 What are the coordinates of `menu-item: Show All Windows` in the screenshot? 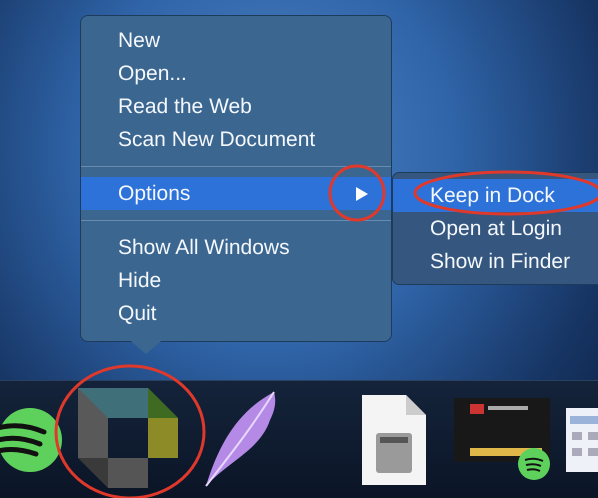 It's located at (236, 247).